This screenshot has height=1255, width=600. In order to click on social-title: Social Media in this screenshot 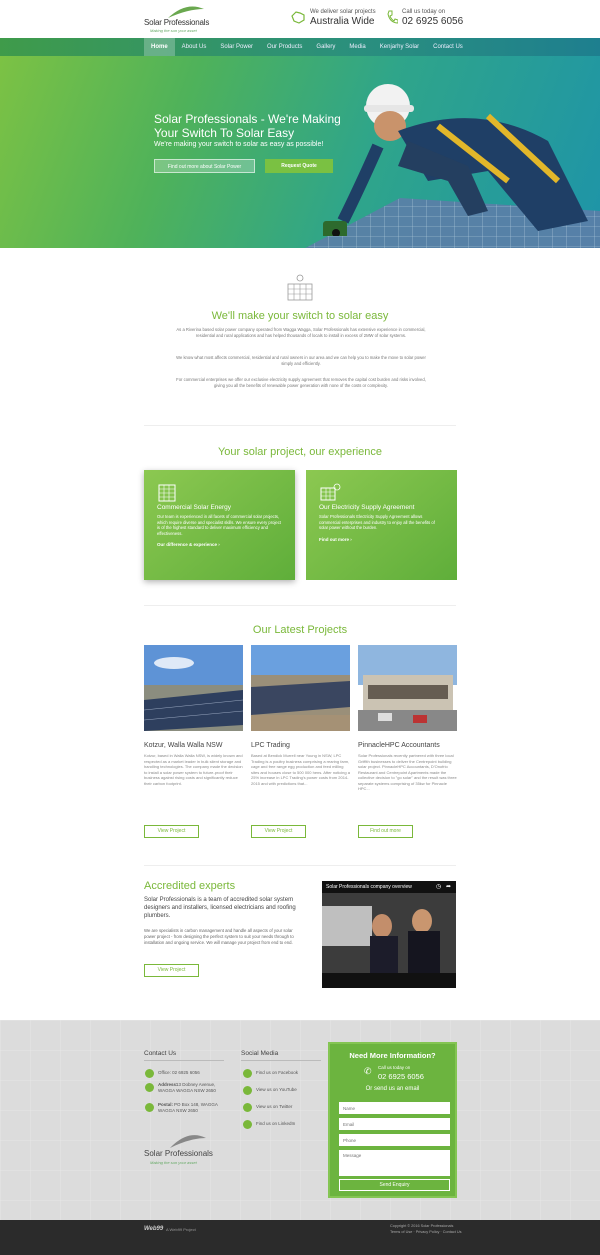, I will do `click(260, 1053)`.